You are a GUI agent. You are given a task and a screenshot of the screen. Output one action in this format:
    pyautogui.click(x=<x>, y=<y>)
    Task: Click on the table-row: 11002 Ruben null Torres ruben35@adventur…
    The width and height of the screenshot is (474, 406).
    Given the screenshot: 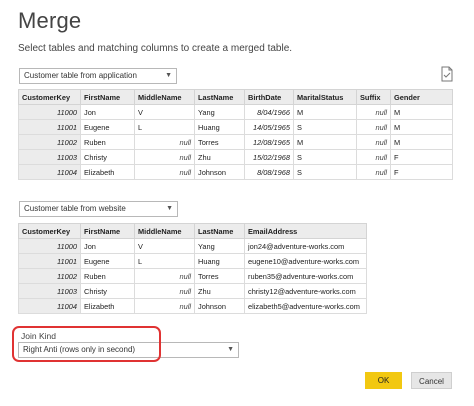 What is the action you would take?
    pyautogui.click(x=192, y=276)
    